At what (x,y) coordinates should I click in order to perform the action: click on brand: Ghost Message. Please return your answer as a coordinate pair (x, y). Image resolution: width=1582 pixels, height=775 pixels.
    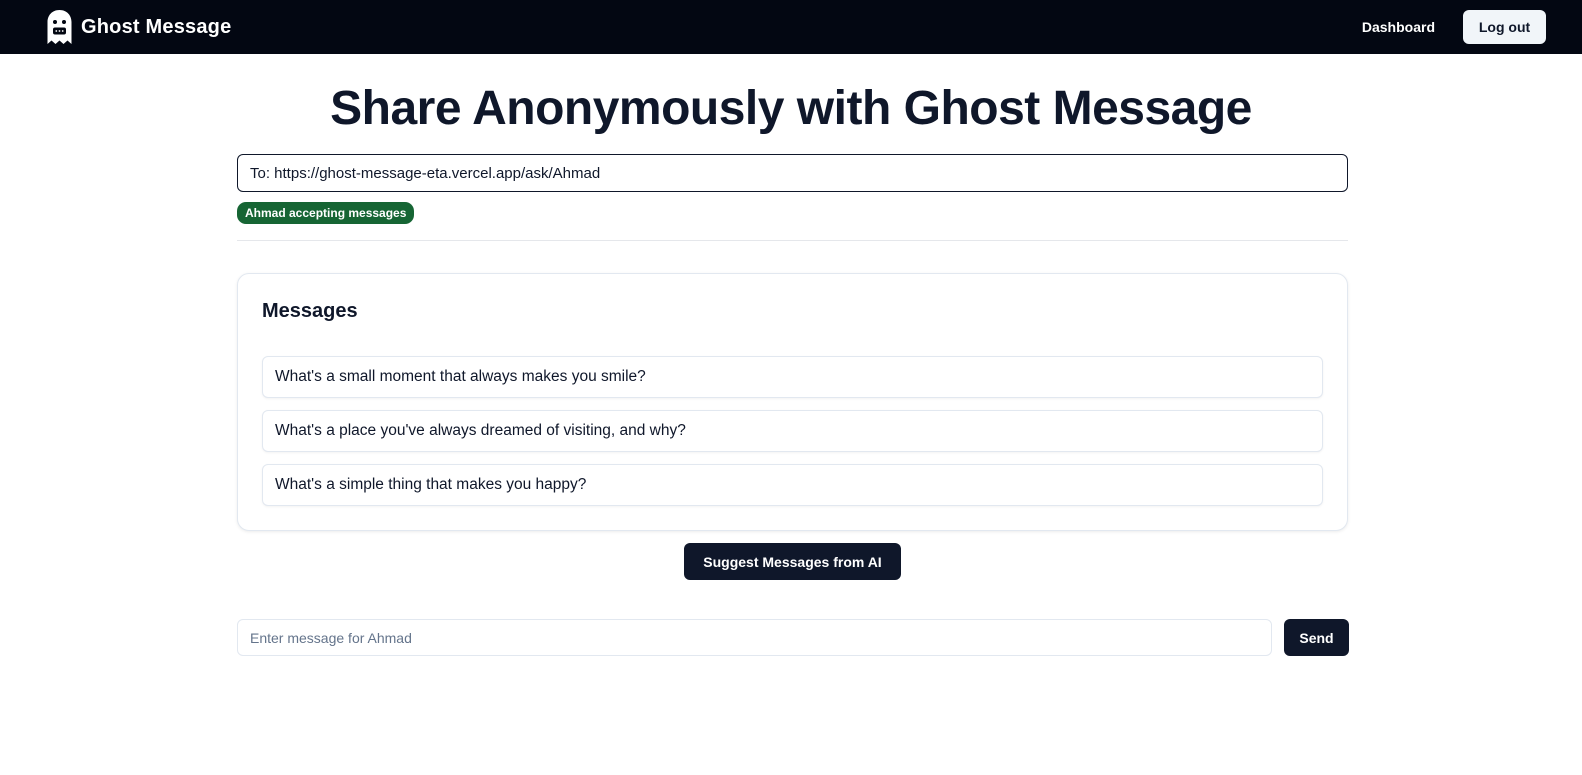
    Looking at the image, I should click on (138, 27).